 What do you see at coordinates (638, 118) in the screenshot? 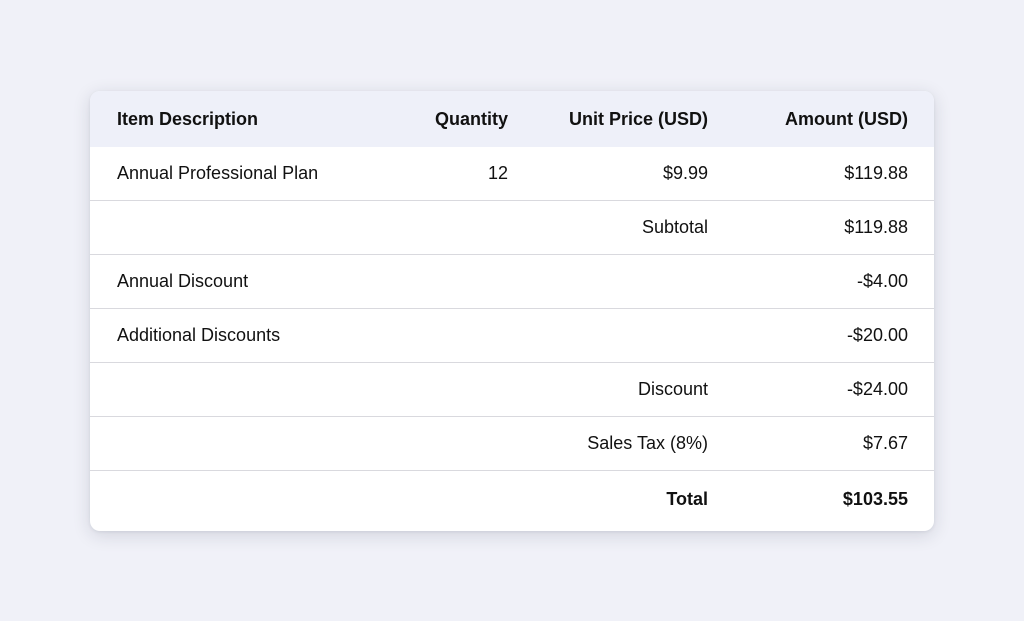
I see `header-unit-price: Unit Price (USD)` at bounding box center [638, 118].